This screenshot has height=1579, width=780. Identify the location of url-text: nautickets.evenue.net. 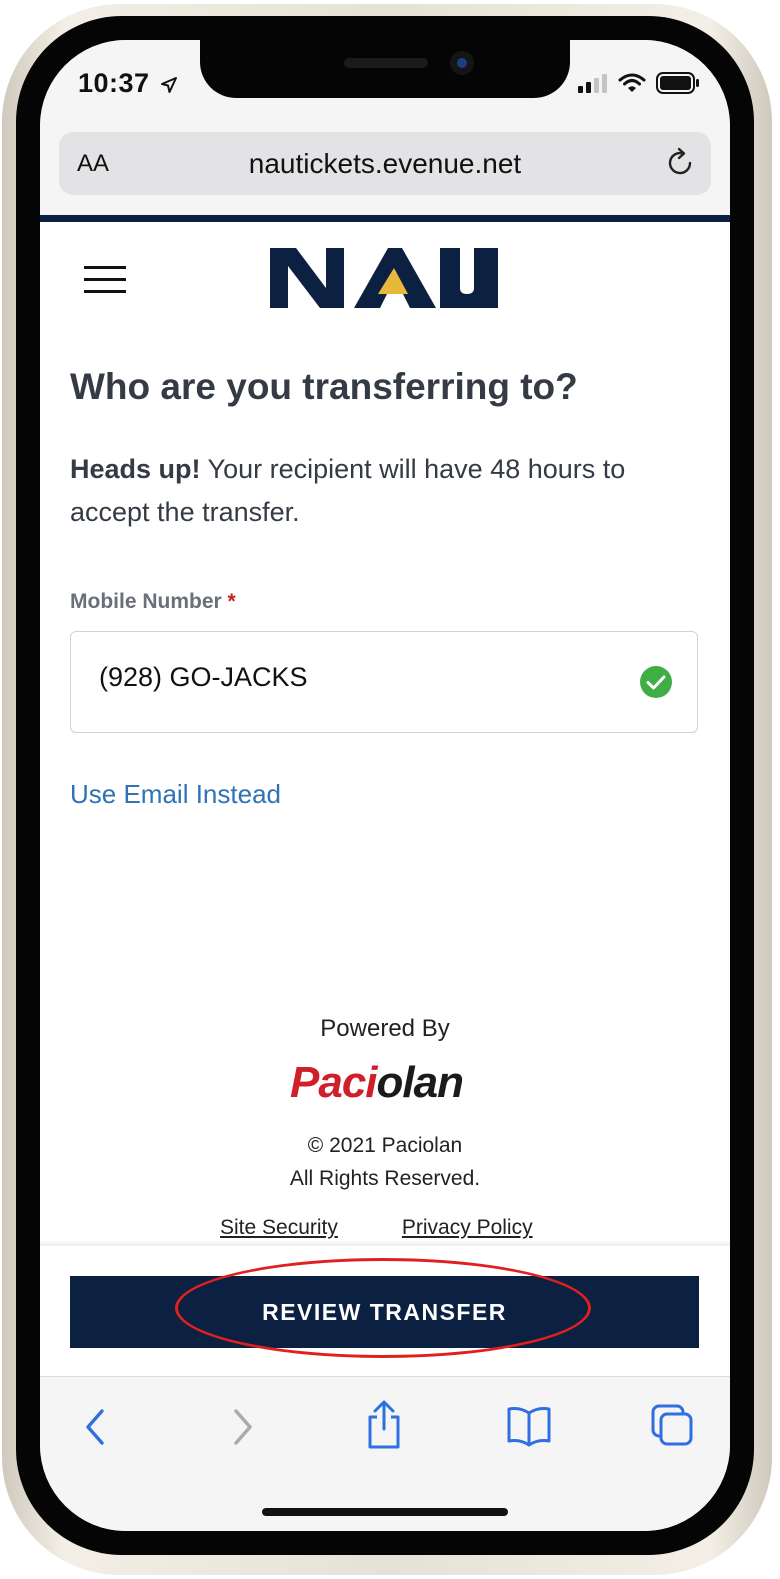
(385, 164).